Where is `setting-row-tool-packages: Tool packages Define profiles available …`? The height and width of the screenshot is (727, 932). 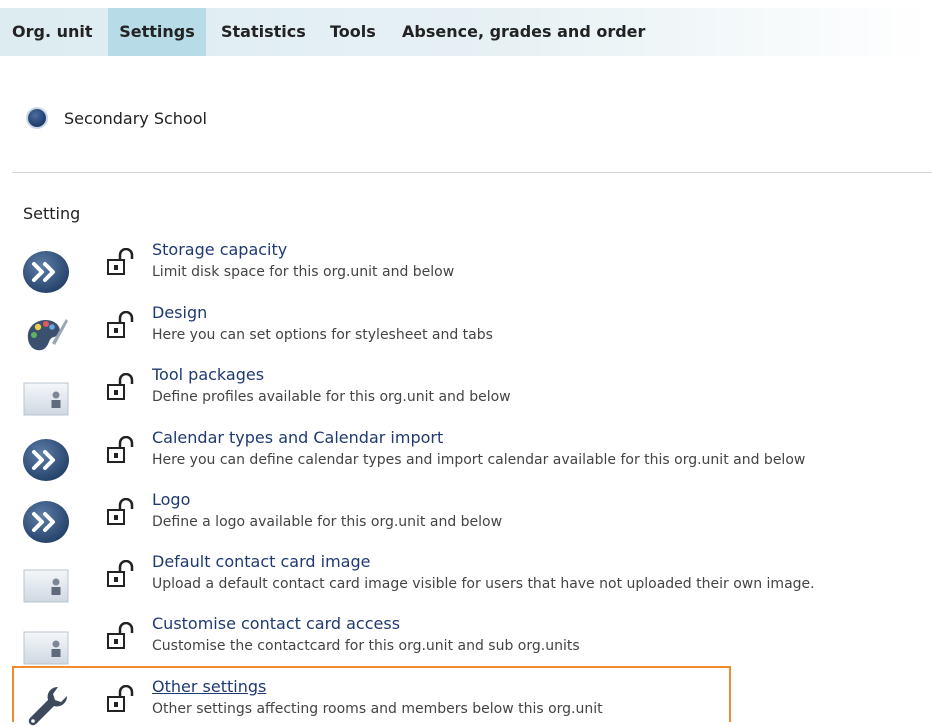 setting-row-tool-packages: Tool packages Define profiles available … is located at coordinates (466, 396).